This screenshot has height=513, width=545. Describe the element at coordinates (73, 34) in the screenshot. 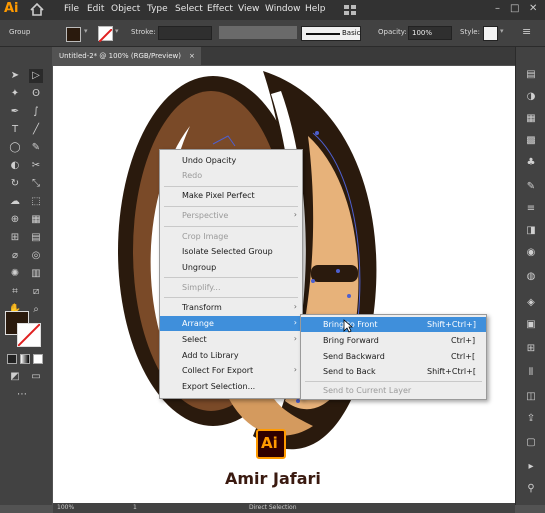

I see `fill-swatch` at that location.